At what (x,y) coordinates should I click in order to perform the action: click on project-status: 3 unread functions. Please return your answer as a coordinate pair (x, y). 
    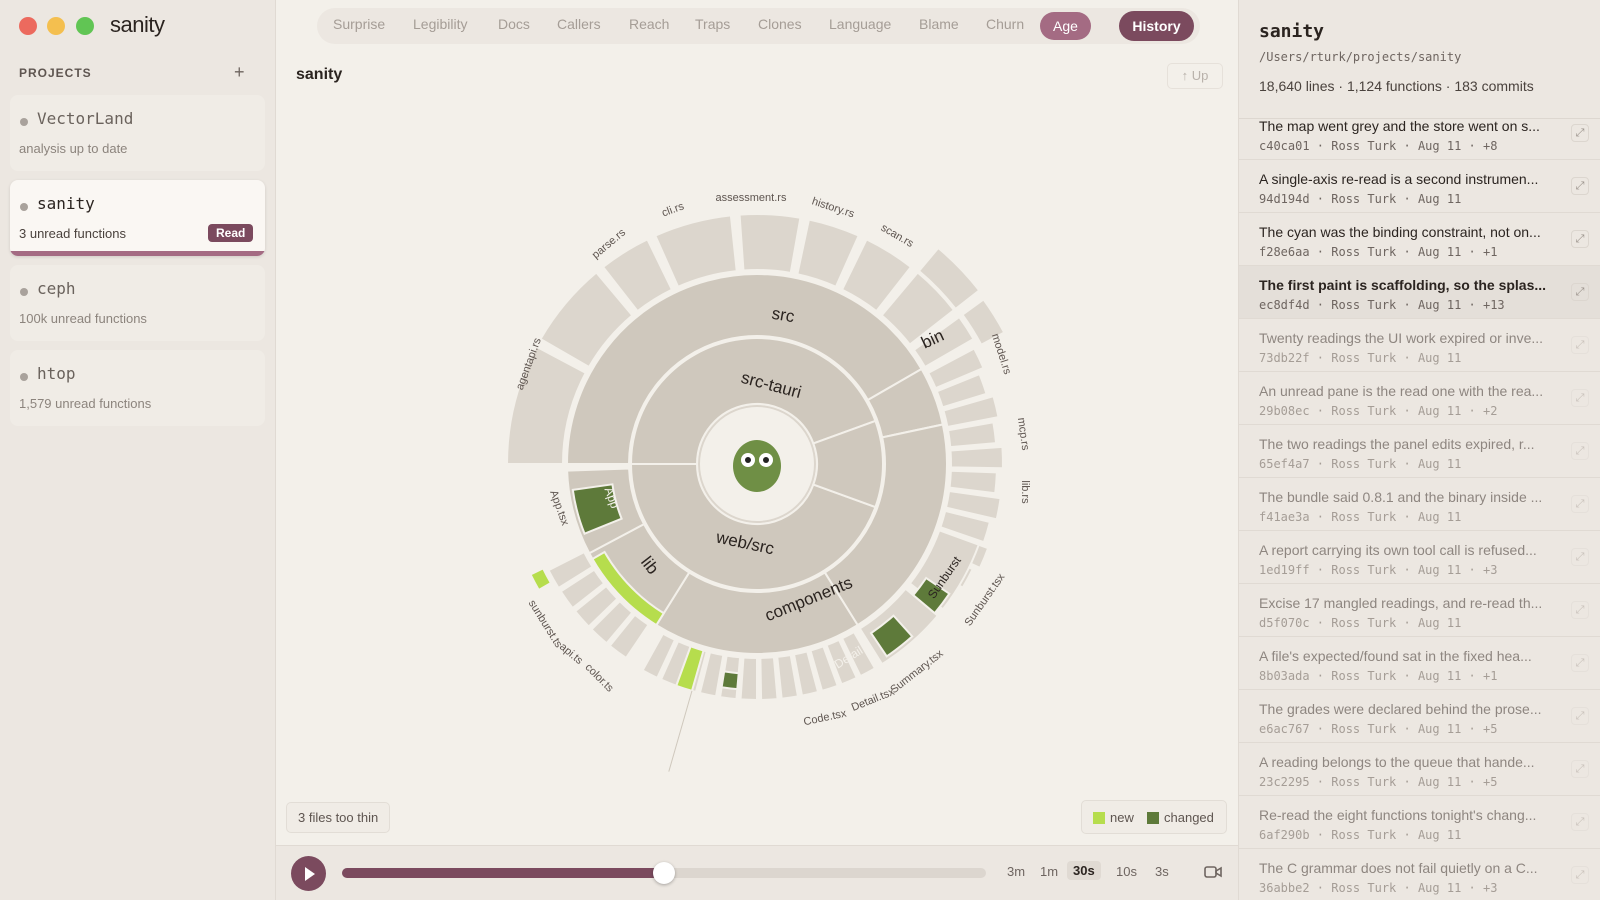
    Looking at the image, I should click on (72, 233).